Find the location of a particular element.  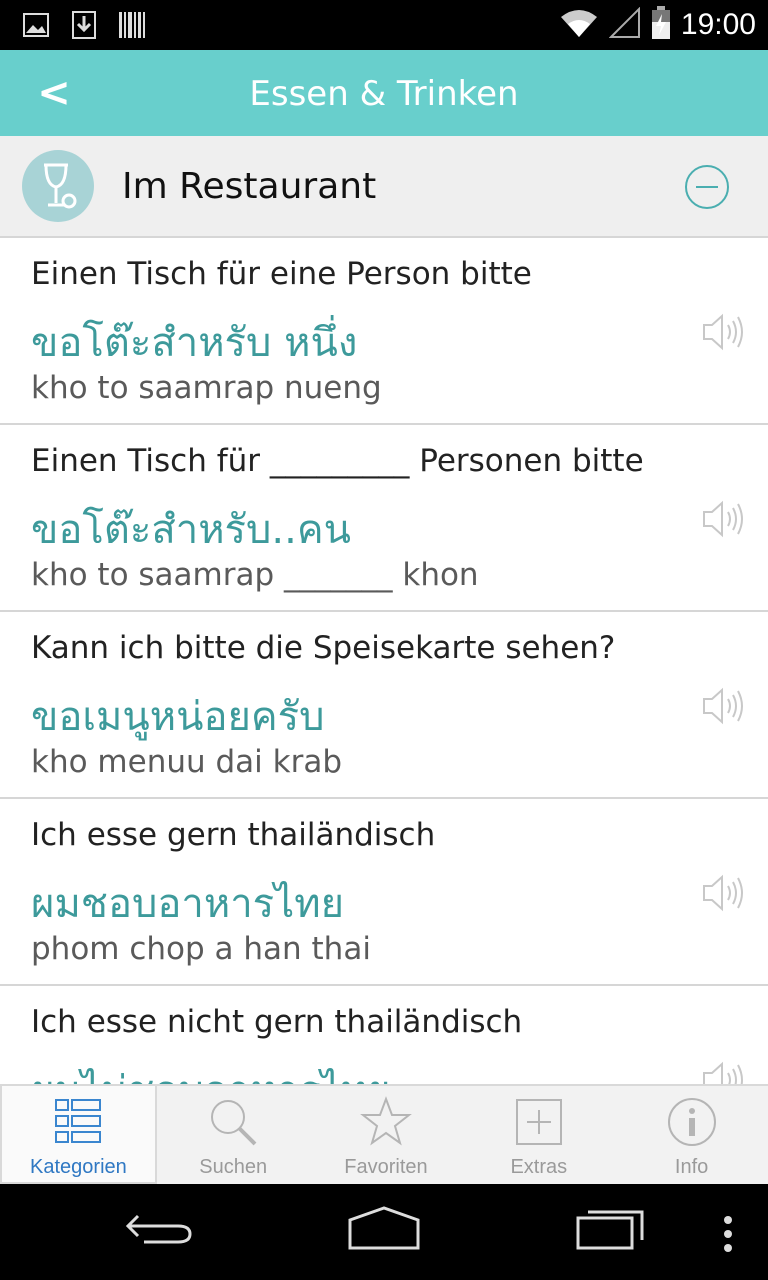

page-title: Essen & Trinken is located at coordinates (384, 94).